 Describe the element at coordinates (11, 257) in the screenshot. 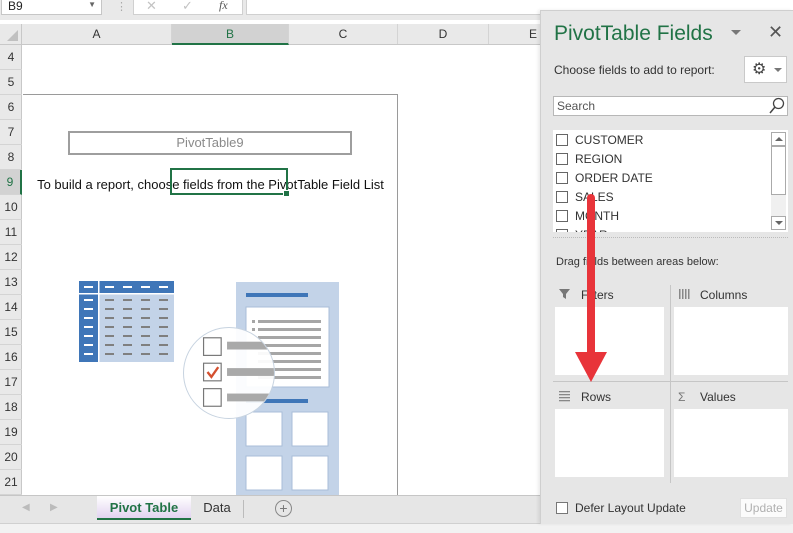

I see `row-header: 12` at that location.